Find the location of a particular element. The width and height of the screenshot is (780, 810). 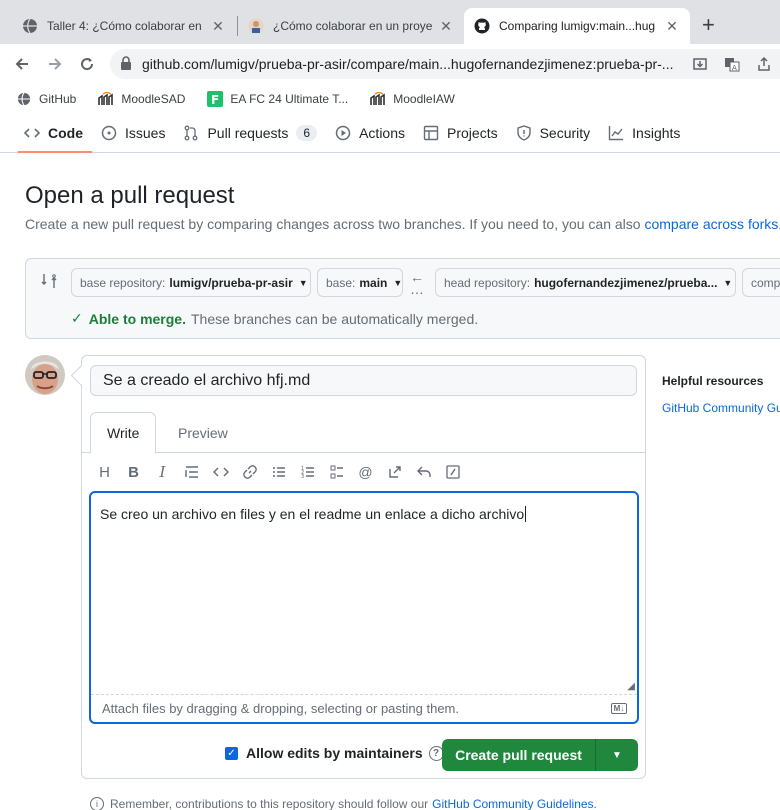

allow-edits-row: ✓ Allow edits by maintainers ? is located at coordinates (334, 753).